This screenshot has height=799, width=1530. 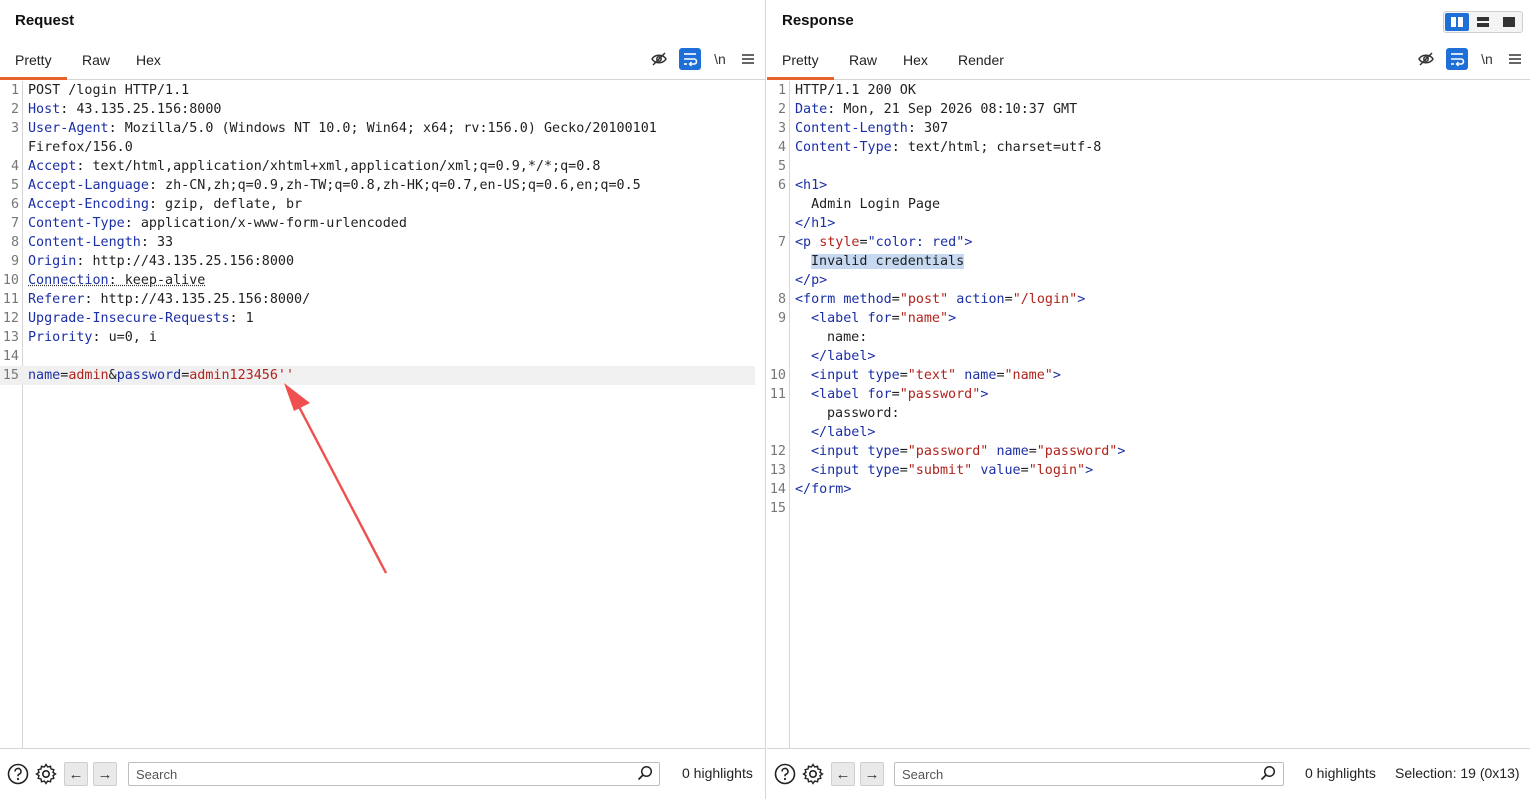 What do you see at coordinates (875, 242) in the screenshot?
I see `code-line: 7 <p style="color: red">` at bounding box center [875, 242].